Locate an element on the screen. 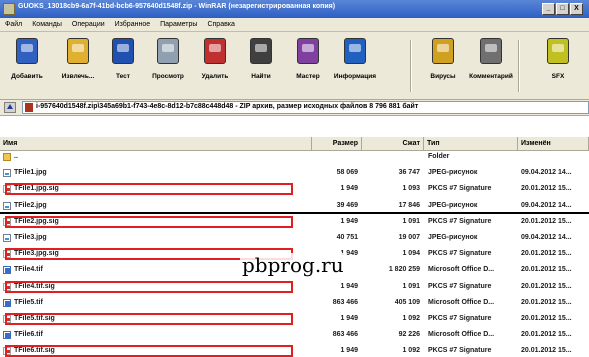 This screenshot has height=357, width=589. toolbar-button-view: Просмотр is located at coordinates (168, 57).